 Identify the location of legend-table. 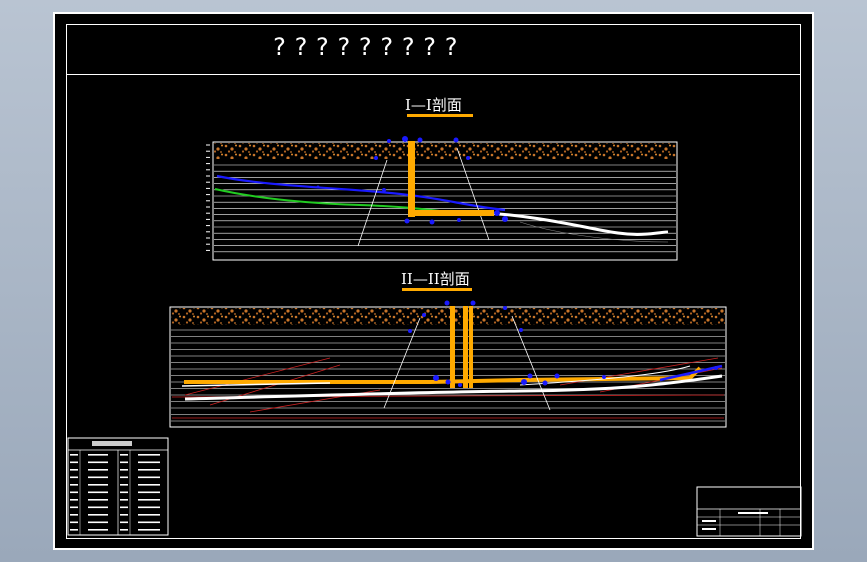
(118, 486).